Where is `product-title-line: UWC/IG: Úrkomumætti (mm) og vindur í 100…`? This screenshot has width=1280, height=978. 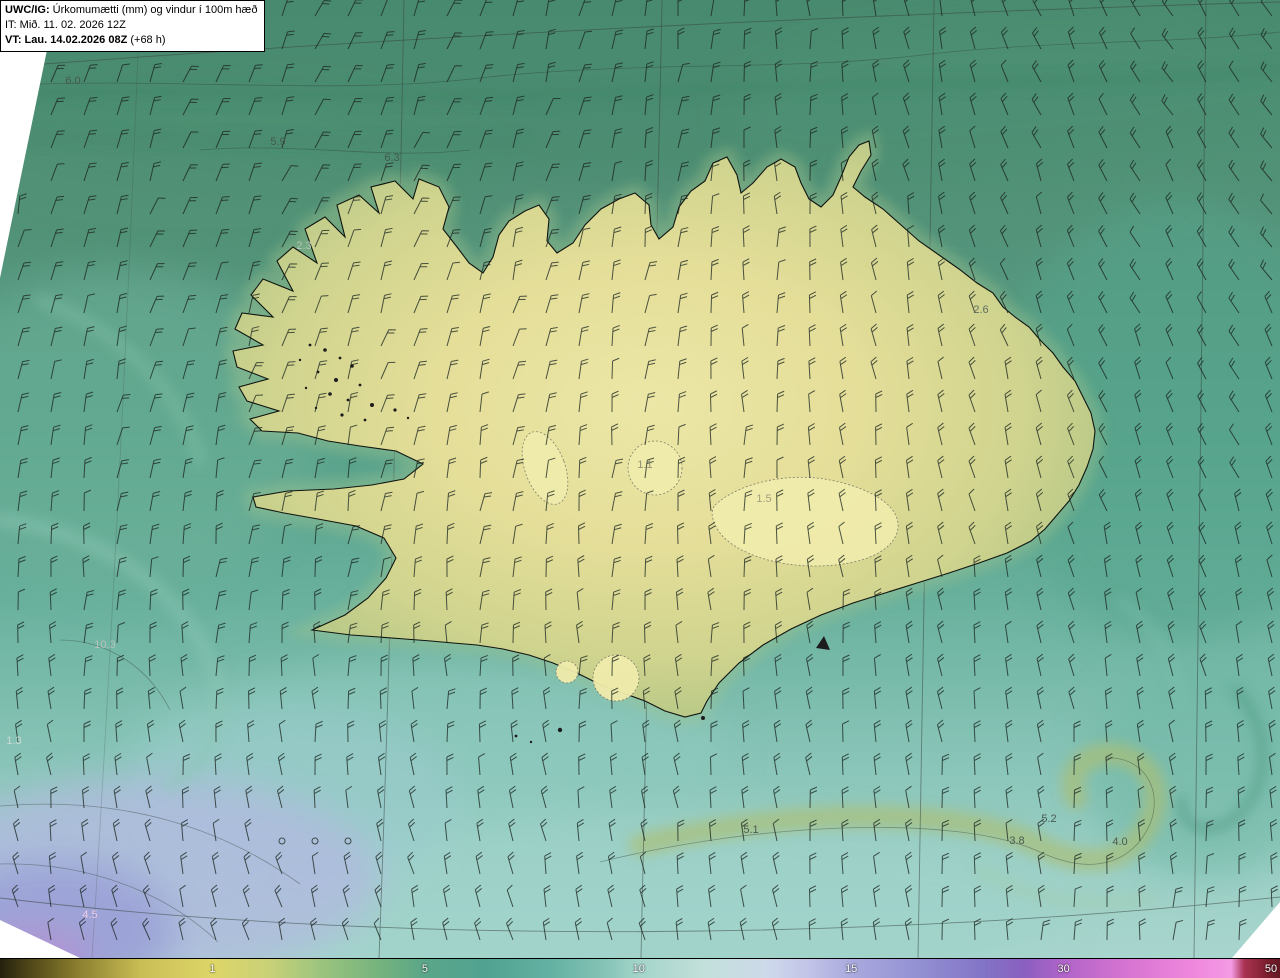 product-title-line: UWC/IG: Úrkomumætti (mm) og vindur í 100… is located at coordinates (131, 10).